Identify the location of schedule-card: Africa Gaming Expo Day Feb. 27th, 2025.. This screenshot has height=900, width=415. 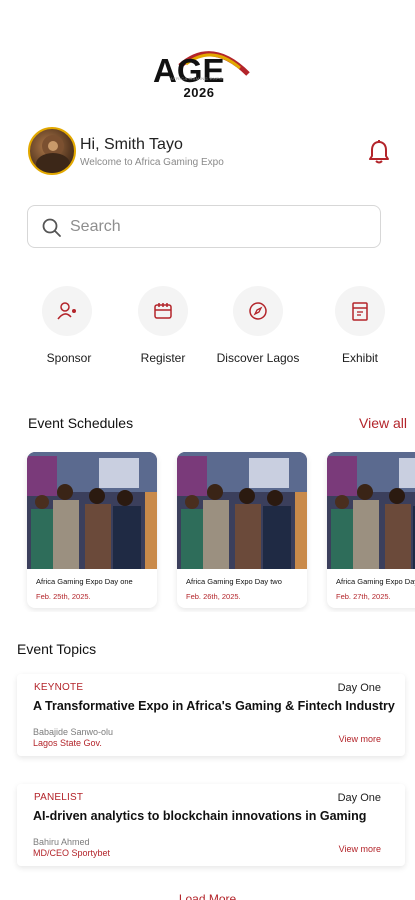
(371, 530).